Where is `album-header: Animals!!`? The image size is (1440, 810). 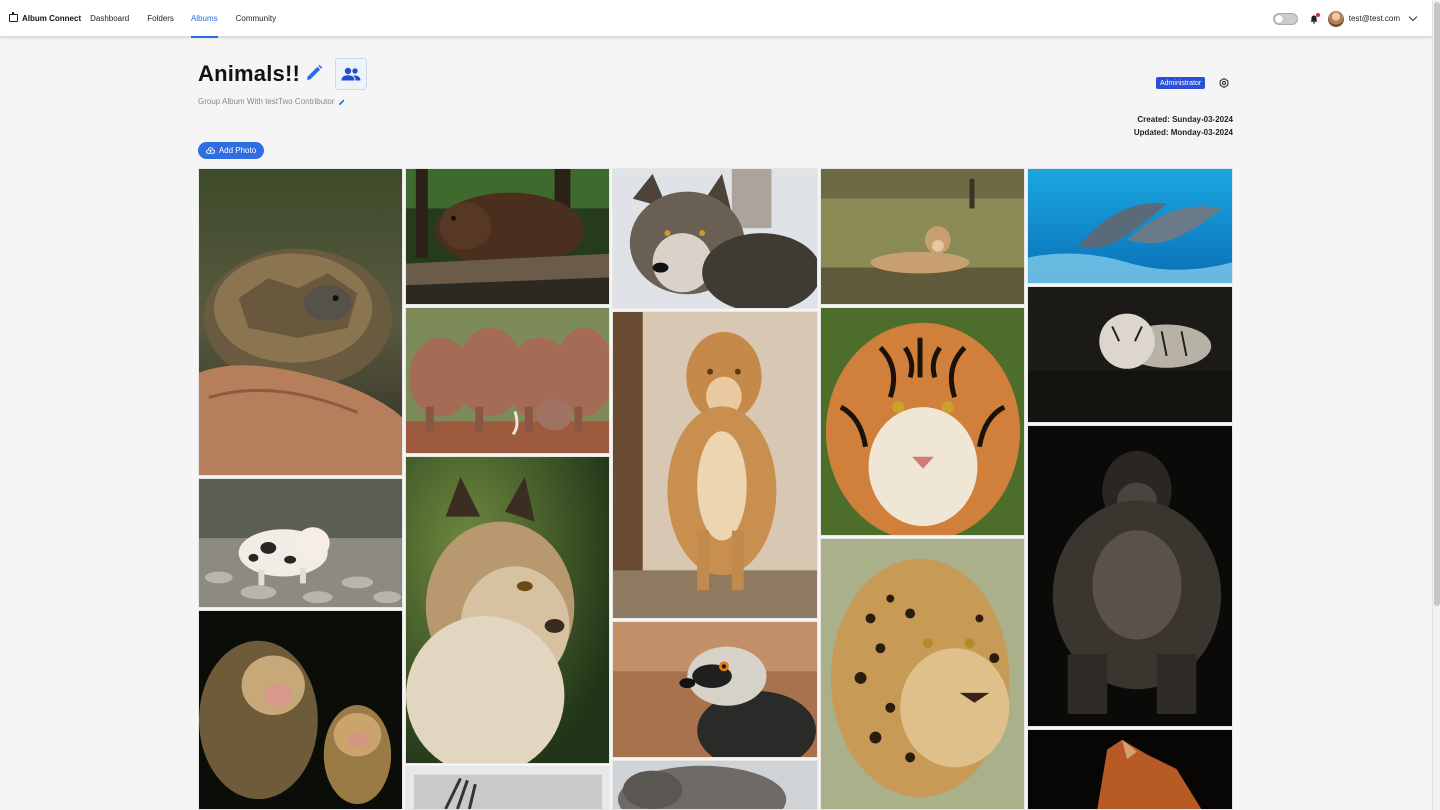
album-header: Animals!! is located at coordinates (283, 74).